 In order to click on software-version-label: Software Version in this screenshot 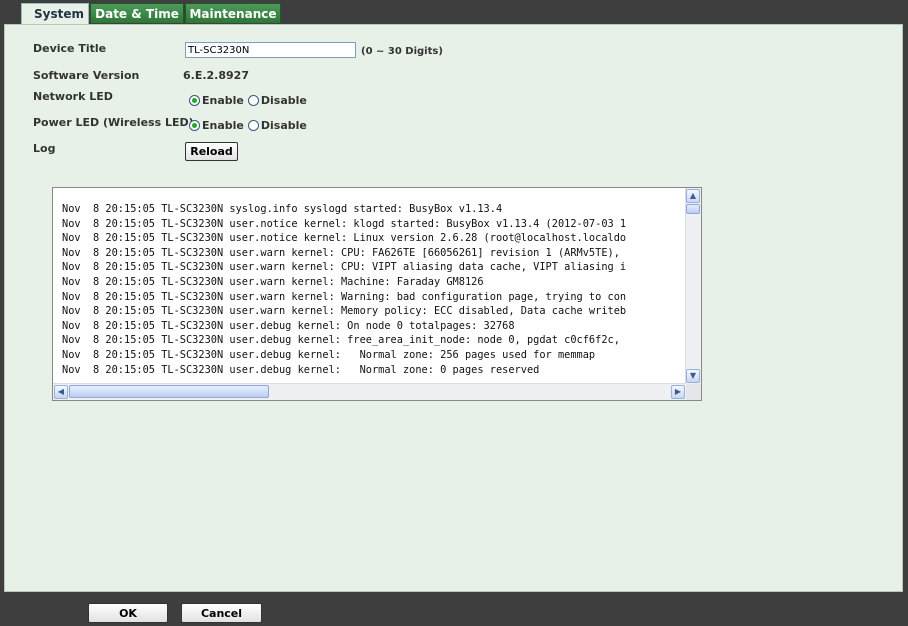, I will do `click(86, 75)`.